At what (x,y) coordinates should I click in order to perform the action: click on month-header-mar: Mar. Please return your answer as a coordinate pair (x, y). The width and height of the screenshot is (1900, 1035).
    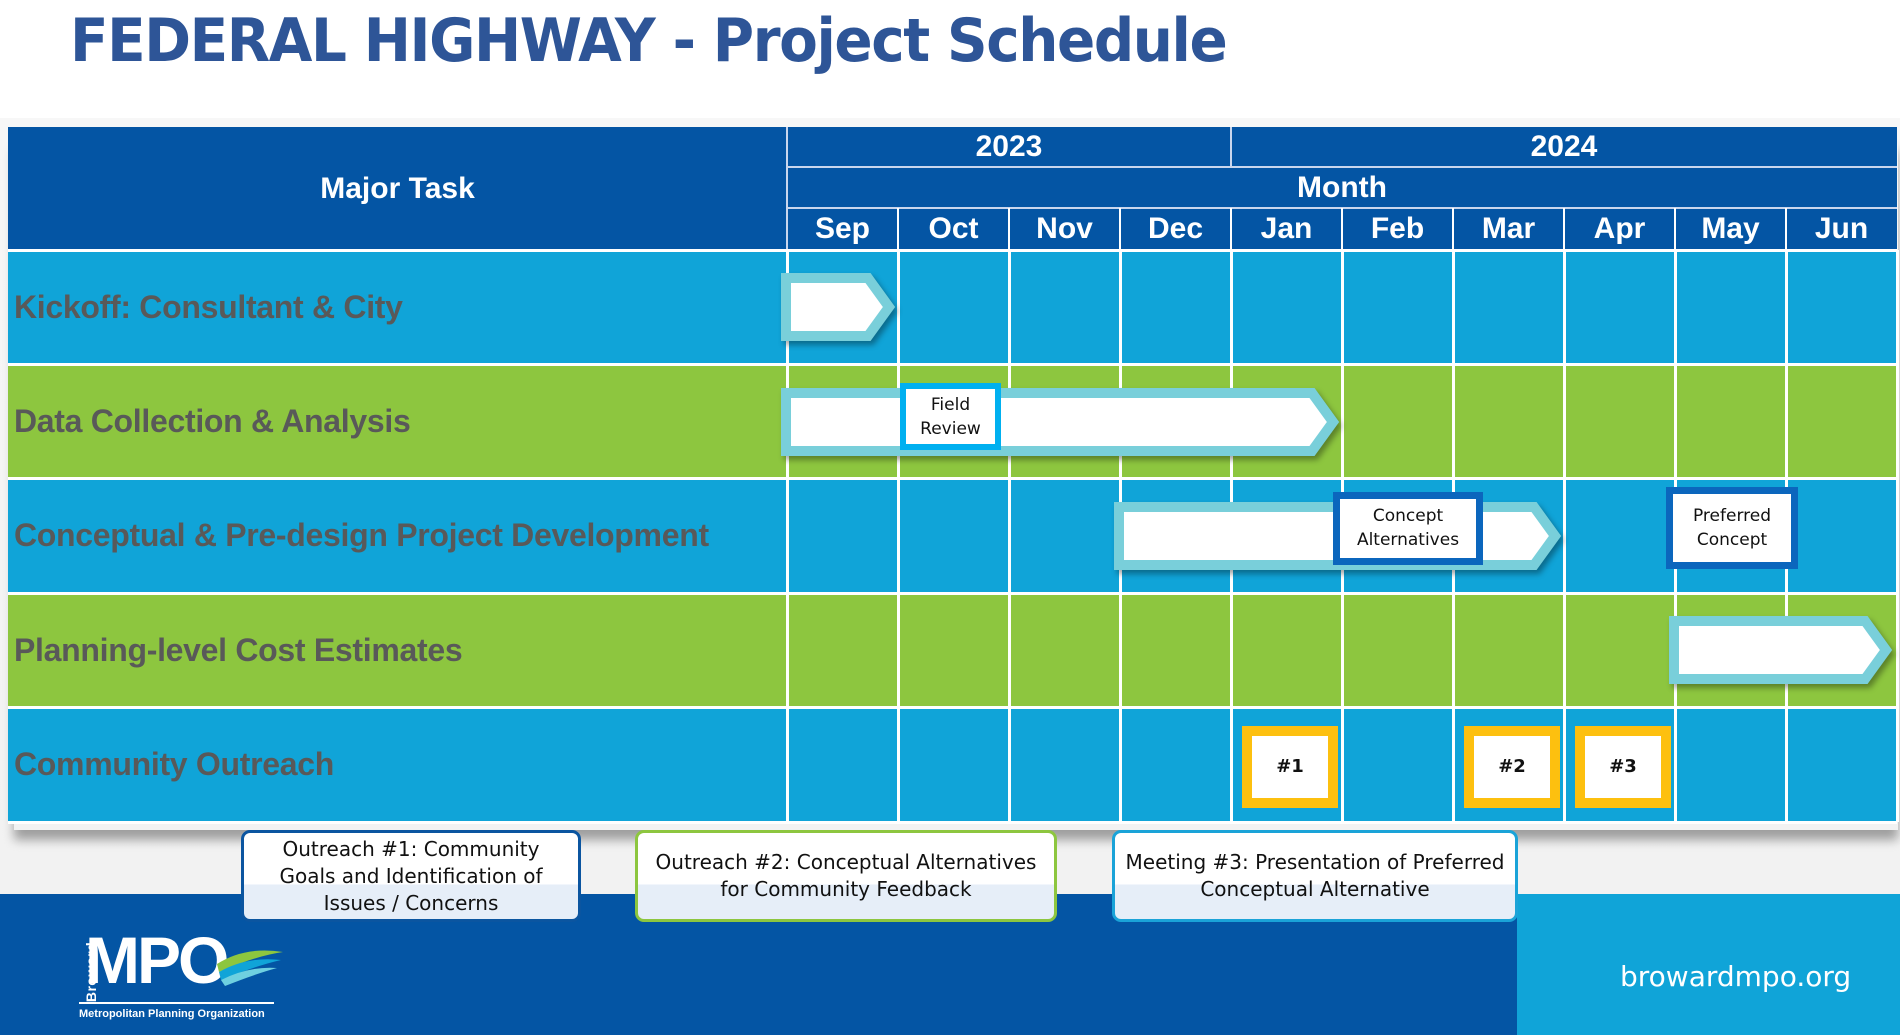
    Looking at the image, I should click on (1508, 229).